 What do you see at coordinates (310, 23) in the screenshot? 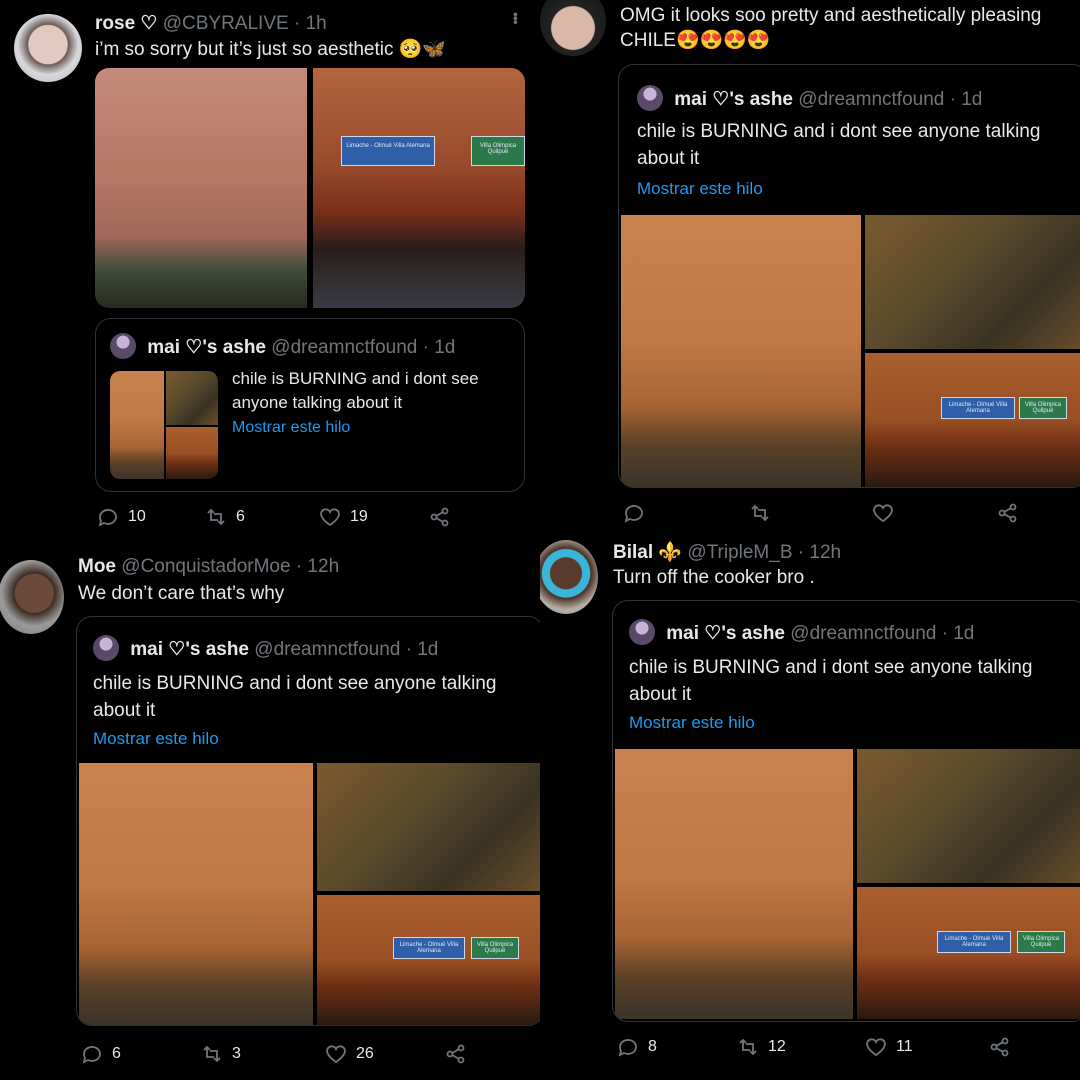
I see `timestamp: · 1h` at bounding box center [310, 23].